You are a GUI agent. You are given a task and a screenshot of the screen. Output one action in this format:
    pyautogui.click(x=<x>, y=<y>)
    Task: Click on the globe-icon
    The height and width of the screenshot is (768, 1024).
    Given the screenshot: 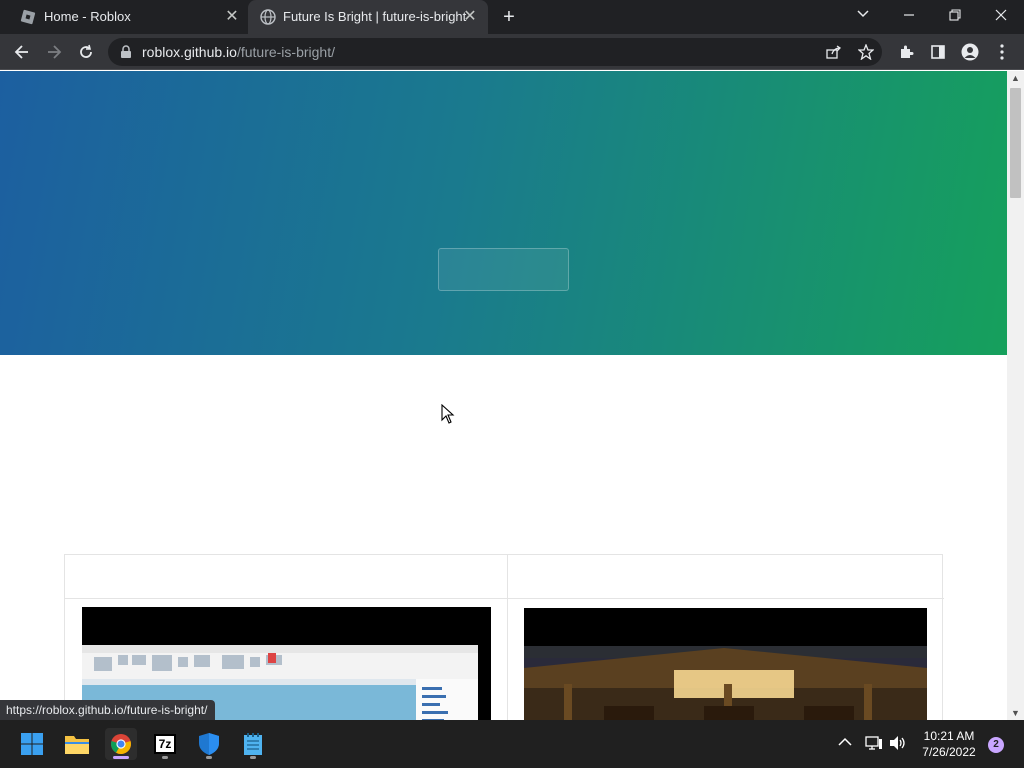 What is the action you would take?
    pyautogui.click(x=268, y=17)
    